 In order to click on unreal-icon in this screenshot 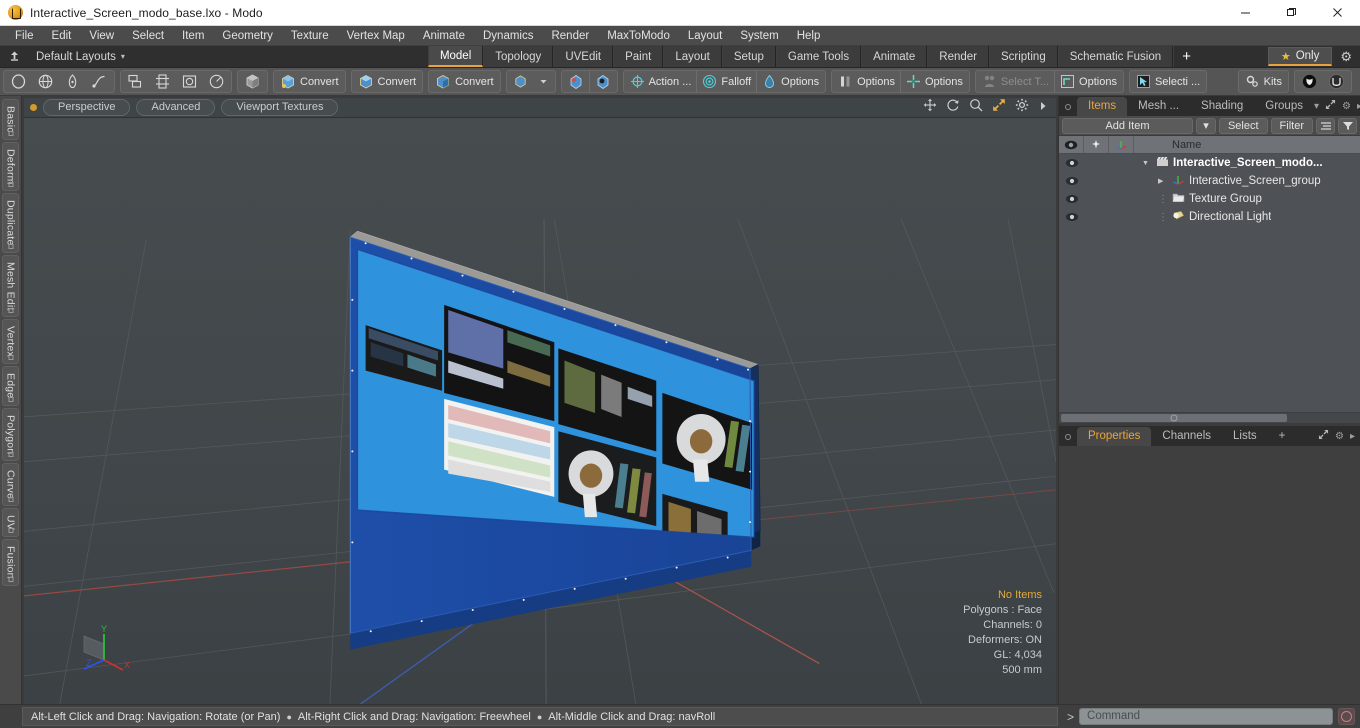, I will do `click(1309, 81)`.